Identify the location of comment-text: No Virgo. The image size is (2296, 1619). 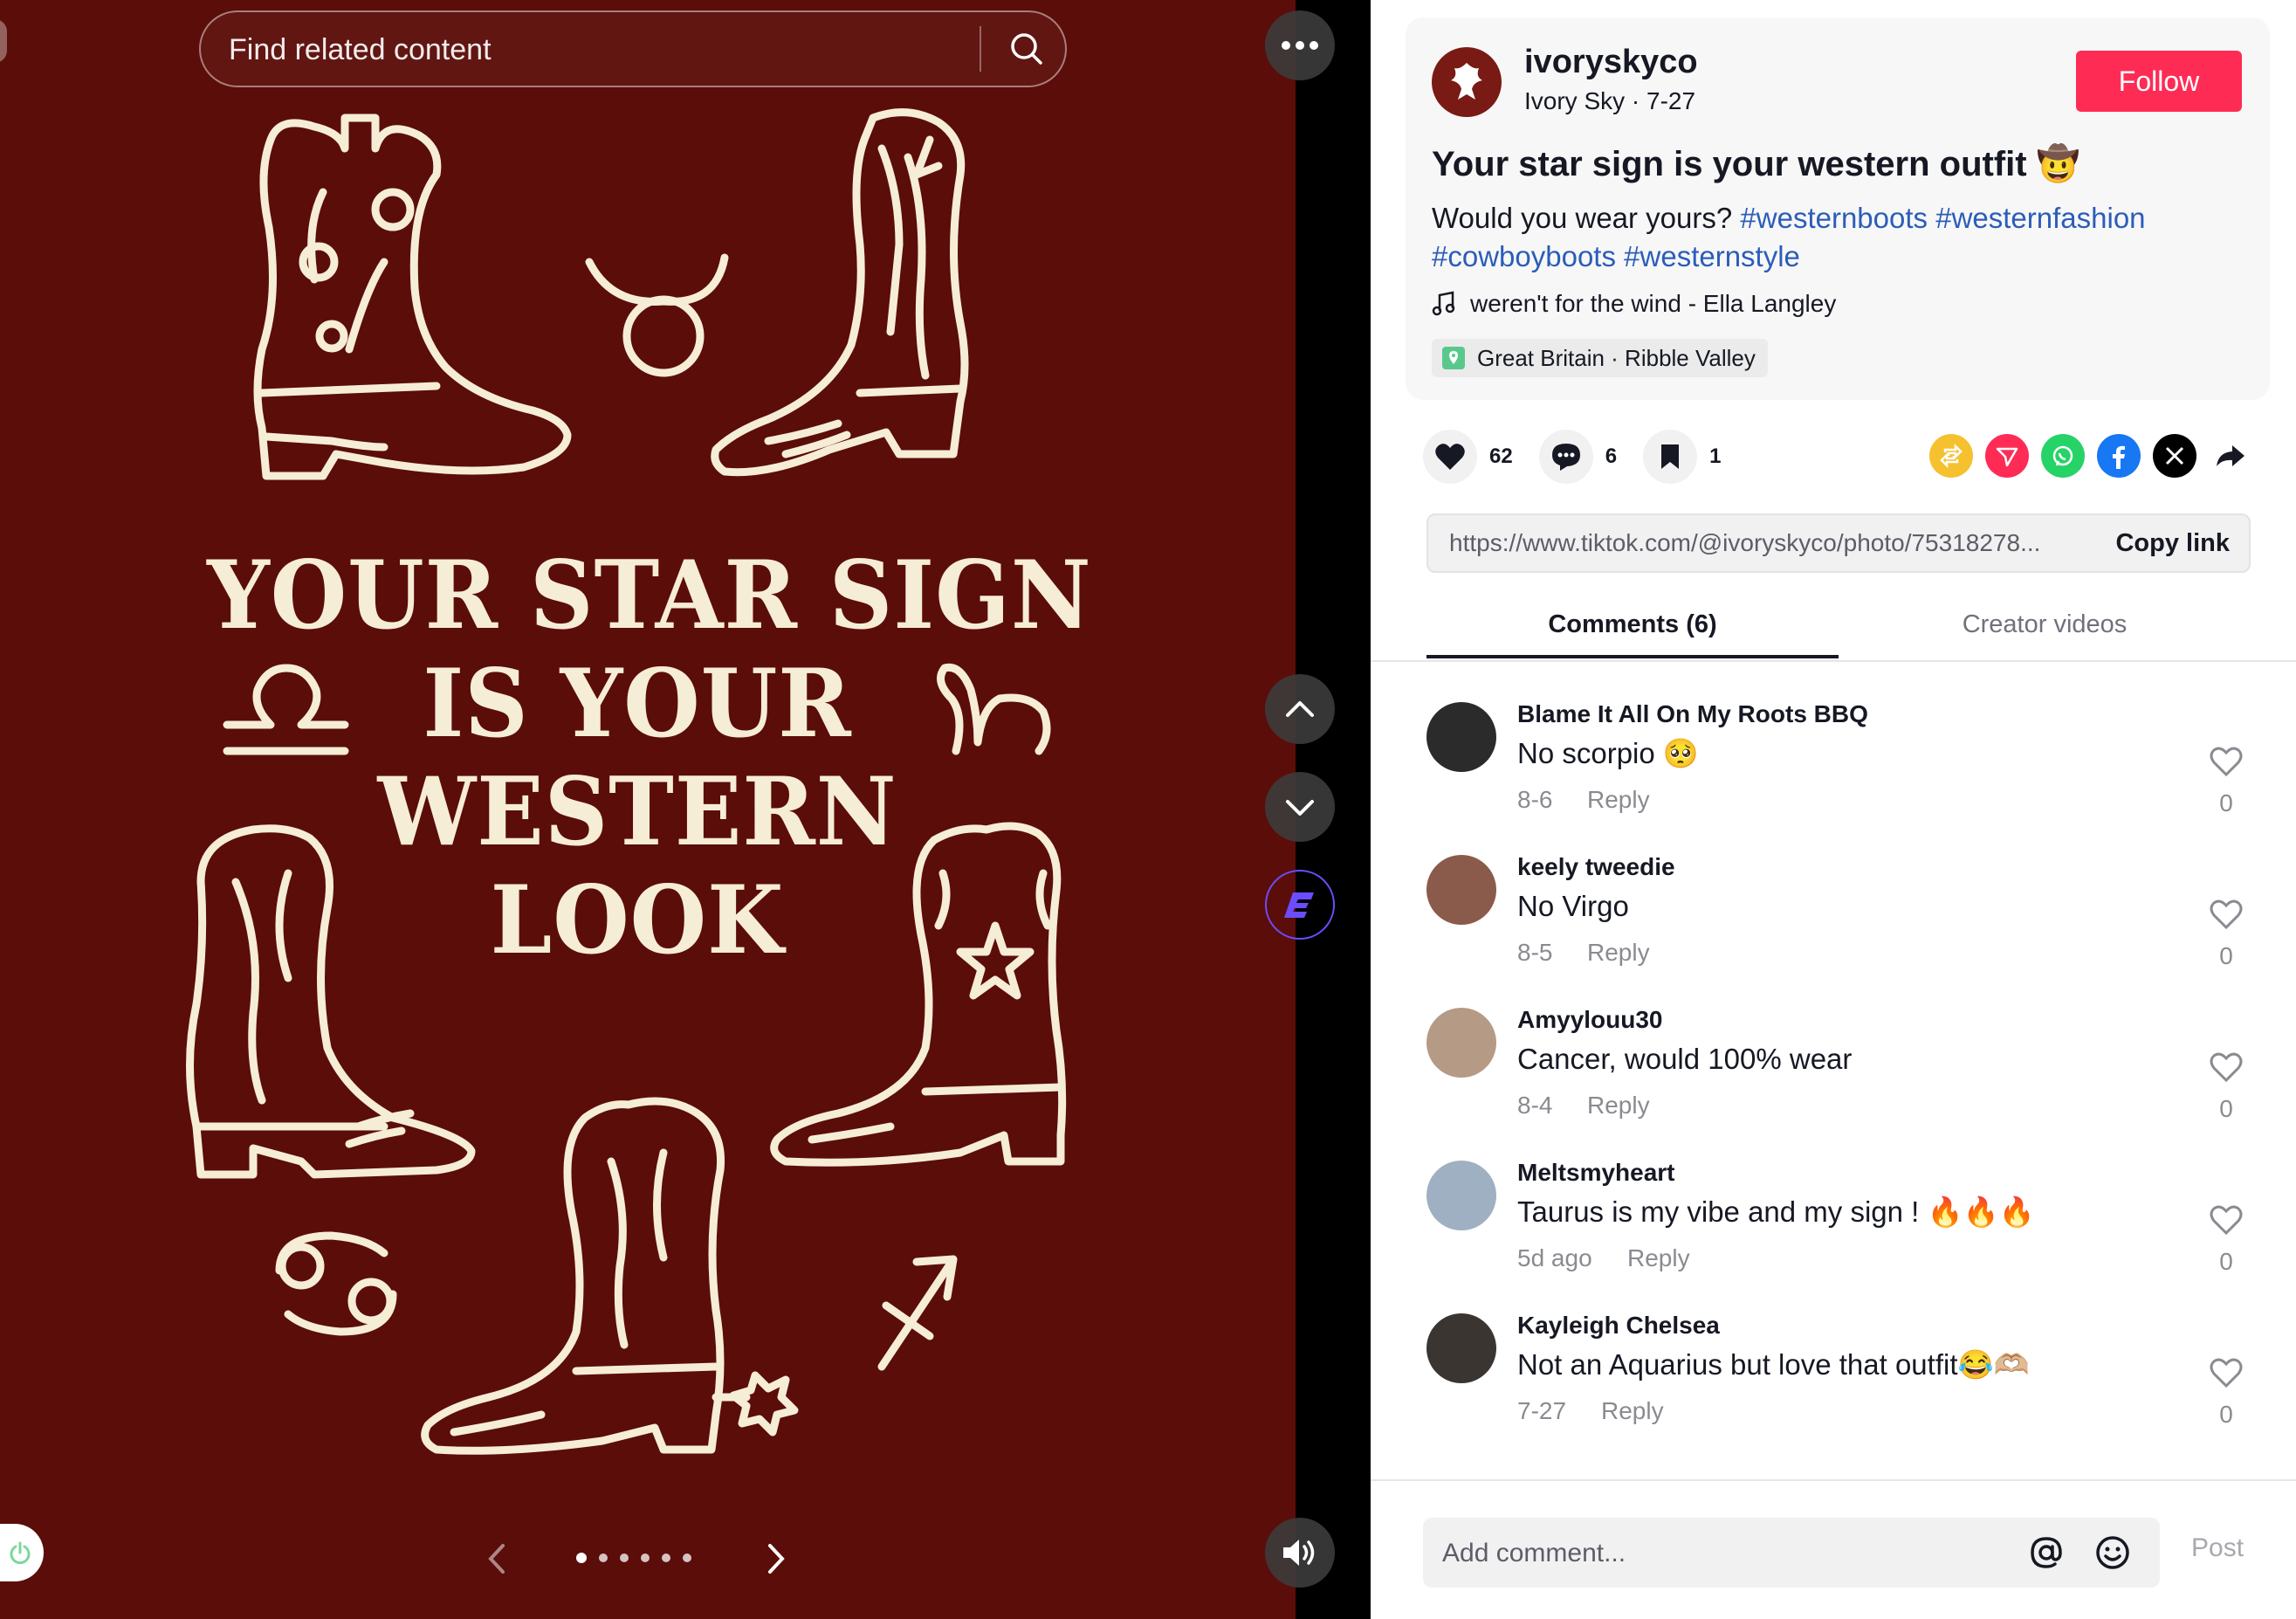
(1573, 906).